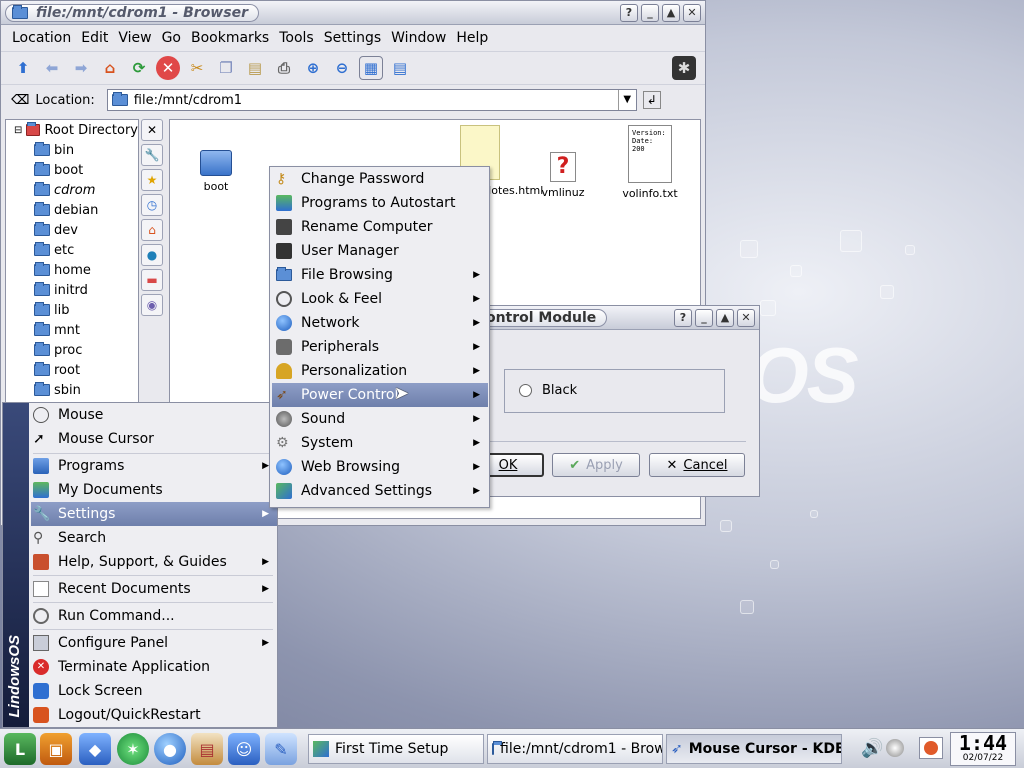 This screenshot has height=768, width=1024. Describe the element at coordinates (133, 749) in the screenshot. I see `lindows-run-icon: ✶` at that location.